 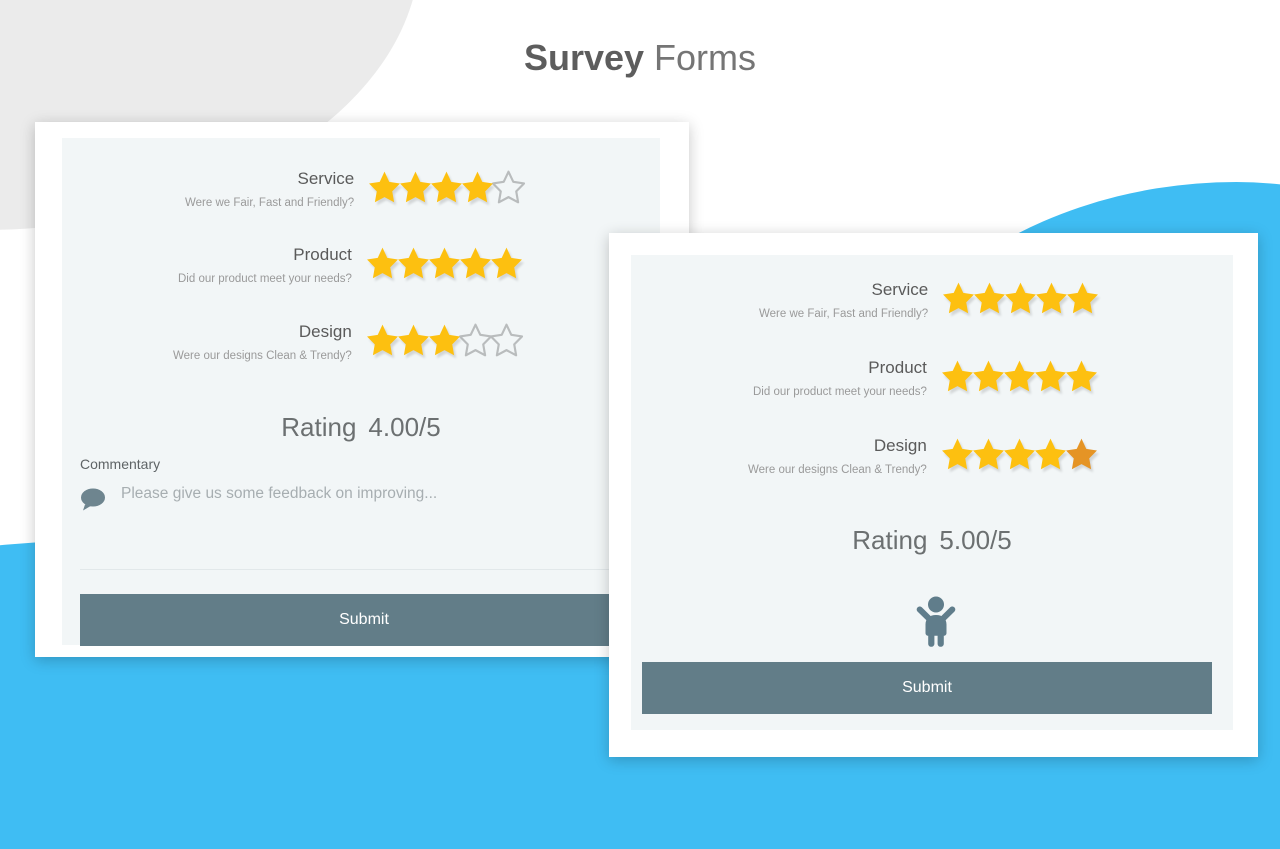 What do you see at coordinates (936, 621) in the screenshot?
I see `cheering-person-icon` at bounding box center [936, 621].